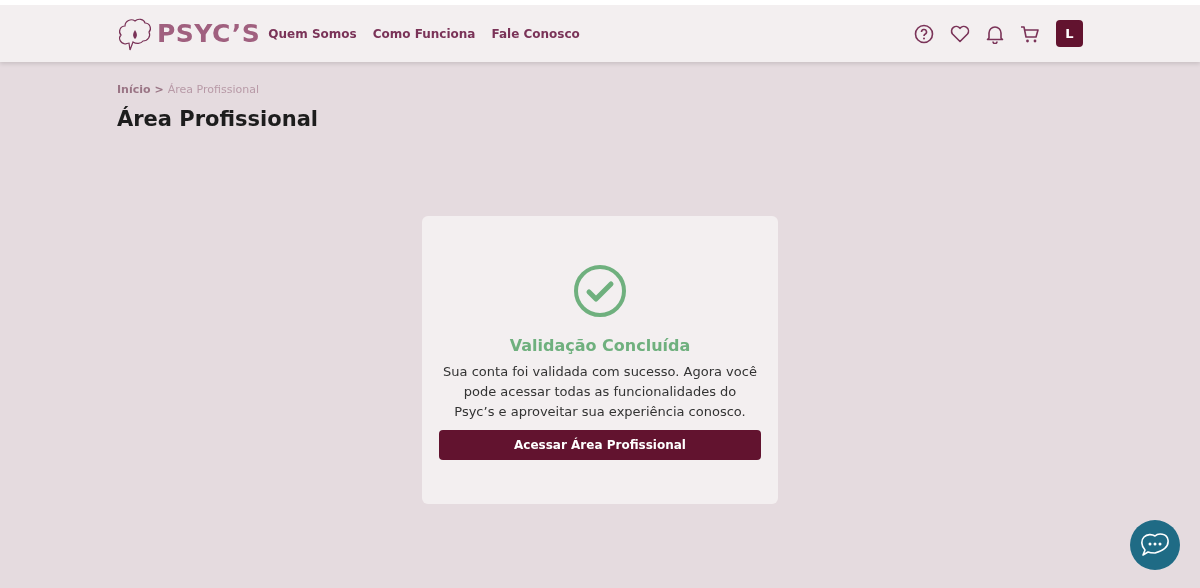  Describe the element at coordinates (600, 391) in the screenshot. I see `dialog-message: Sua conta foi validada com sucesso. Agora você pode acessar todas as funcionalidades do Psyc’s e aproveitar sua experiência conosco.` at that location.